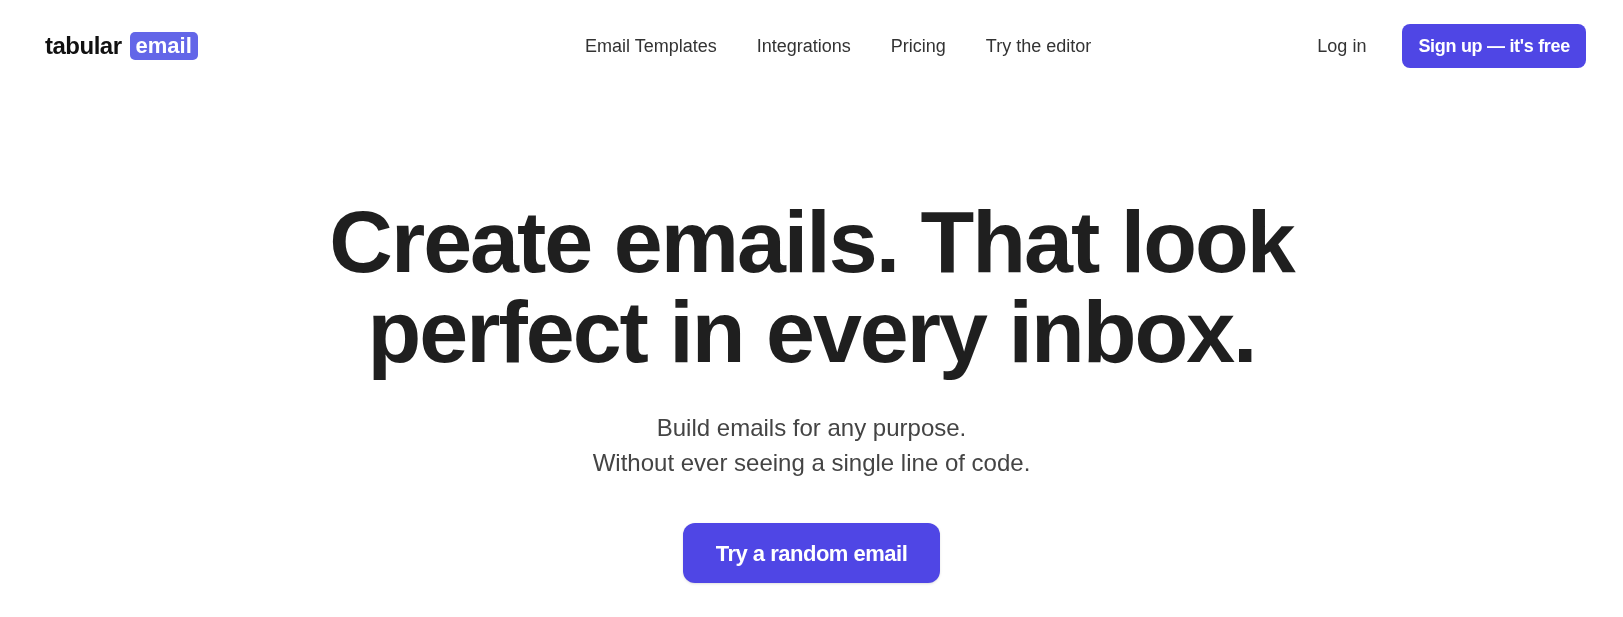  I want to click on headline: Create emails. That look, so click(811, 242).